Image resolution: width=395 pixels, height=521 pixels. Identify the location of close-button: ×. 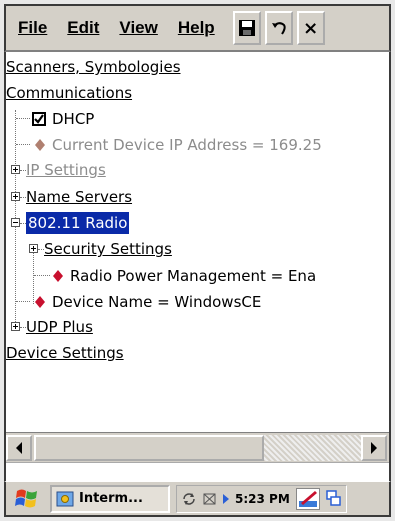
(310, 28).